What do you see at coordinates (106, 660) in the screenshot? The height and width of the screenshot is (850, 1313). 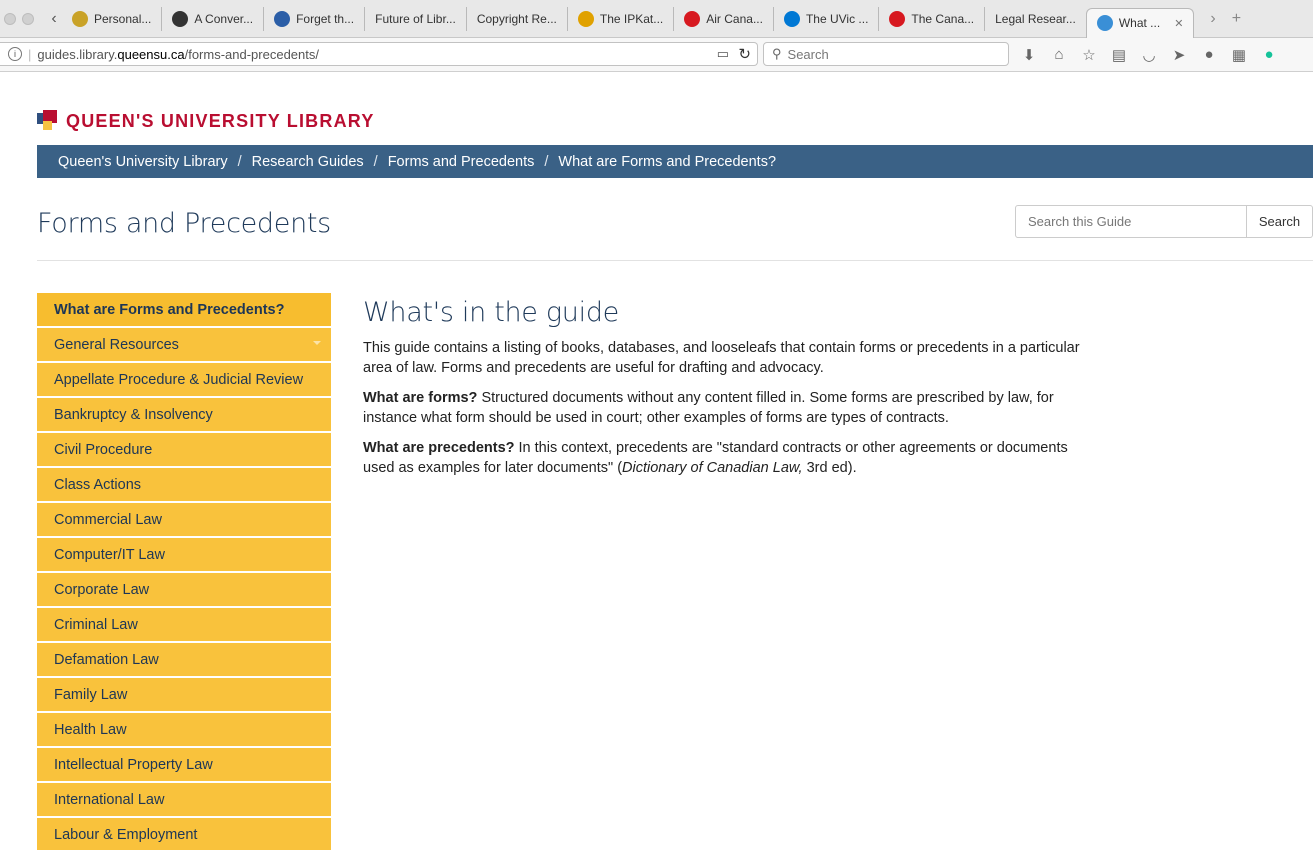 I see `sidebar-item-label: Defamation Law` at bounding box center [106, 660].